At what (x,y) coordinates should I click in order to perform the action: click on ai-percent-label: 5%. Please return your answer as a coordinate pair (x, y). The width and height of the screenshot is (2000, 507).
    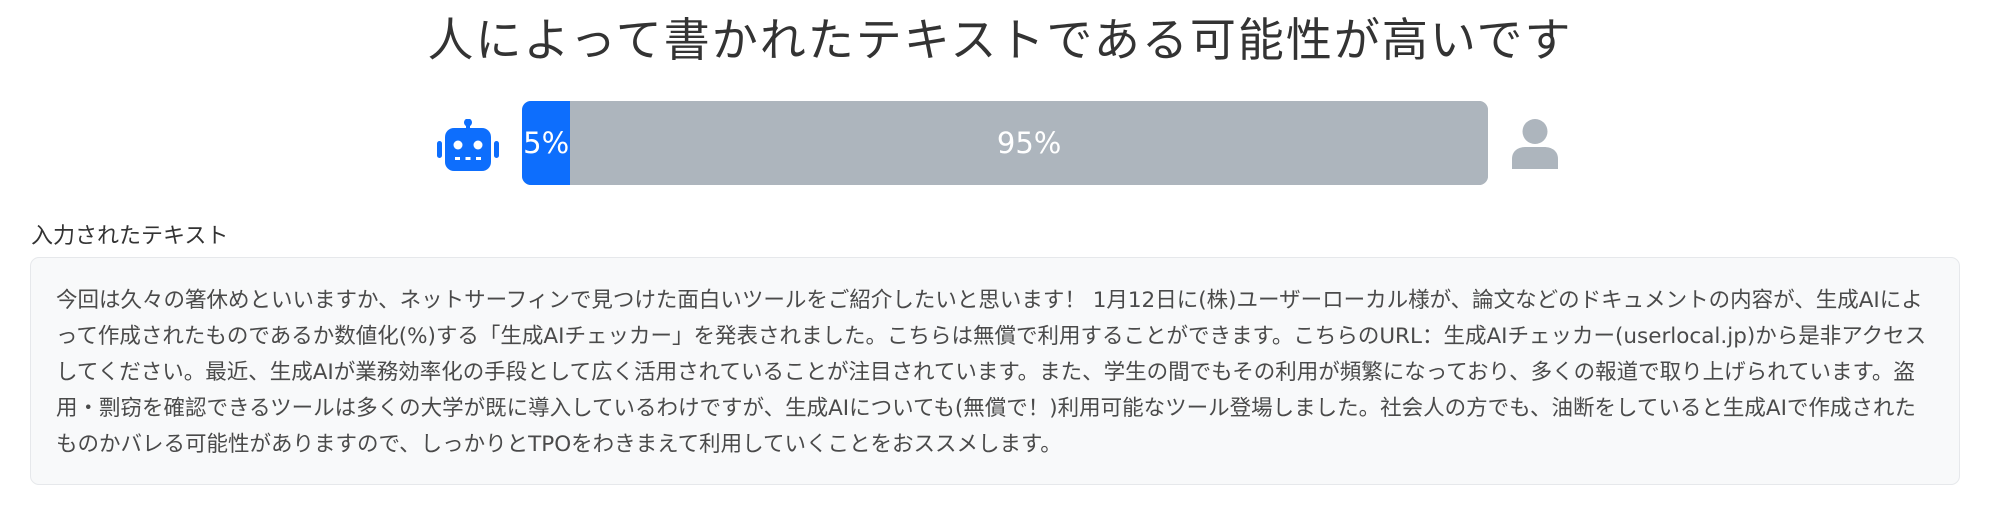
    Looking at the image, I should click on (546, 143).